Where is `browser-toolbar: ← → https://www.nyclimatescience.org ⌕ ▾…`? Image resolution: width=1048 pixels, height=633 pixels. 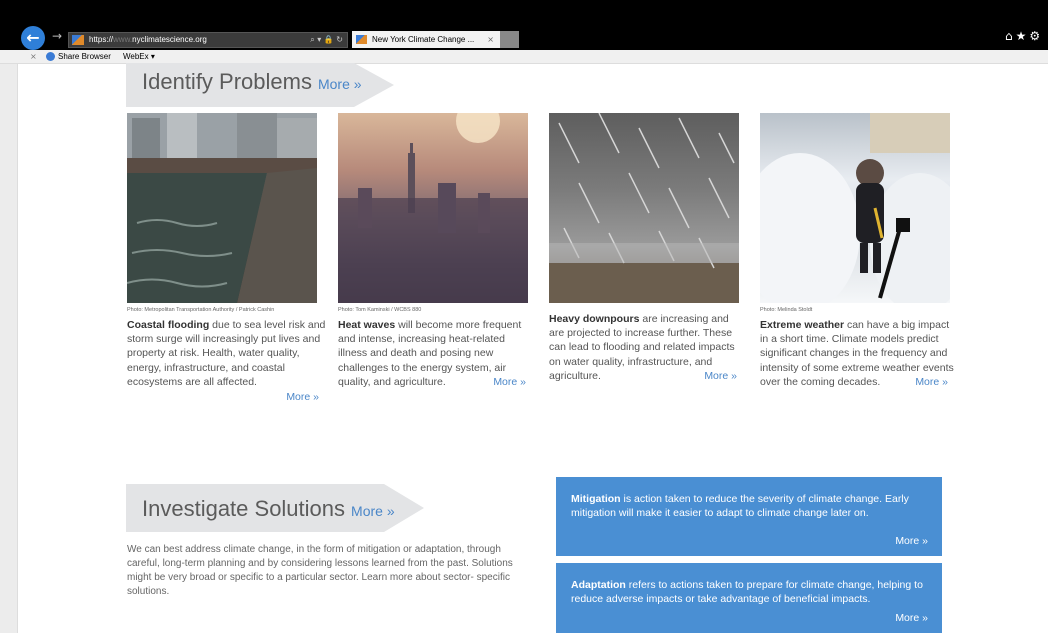 browser-toolbar: ← → https://www.nyclimatescience.org ⌕ ▾… is located at coordinates (524, 25).